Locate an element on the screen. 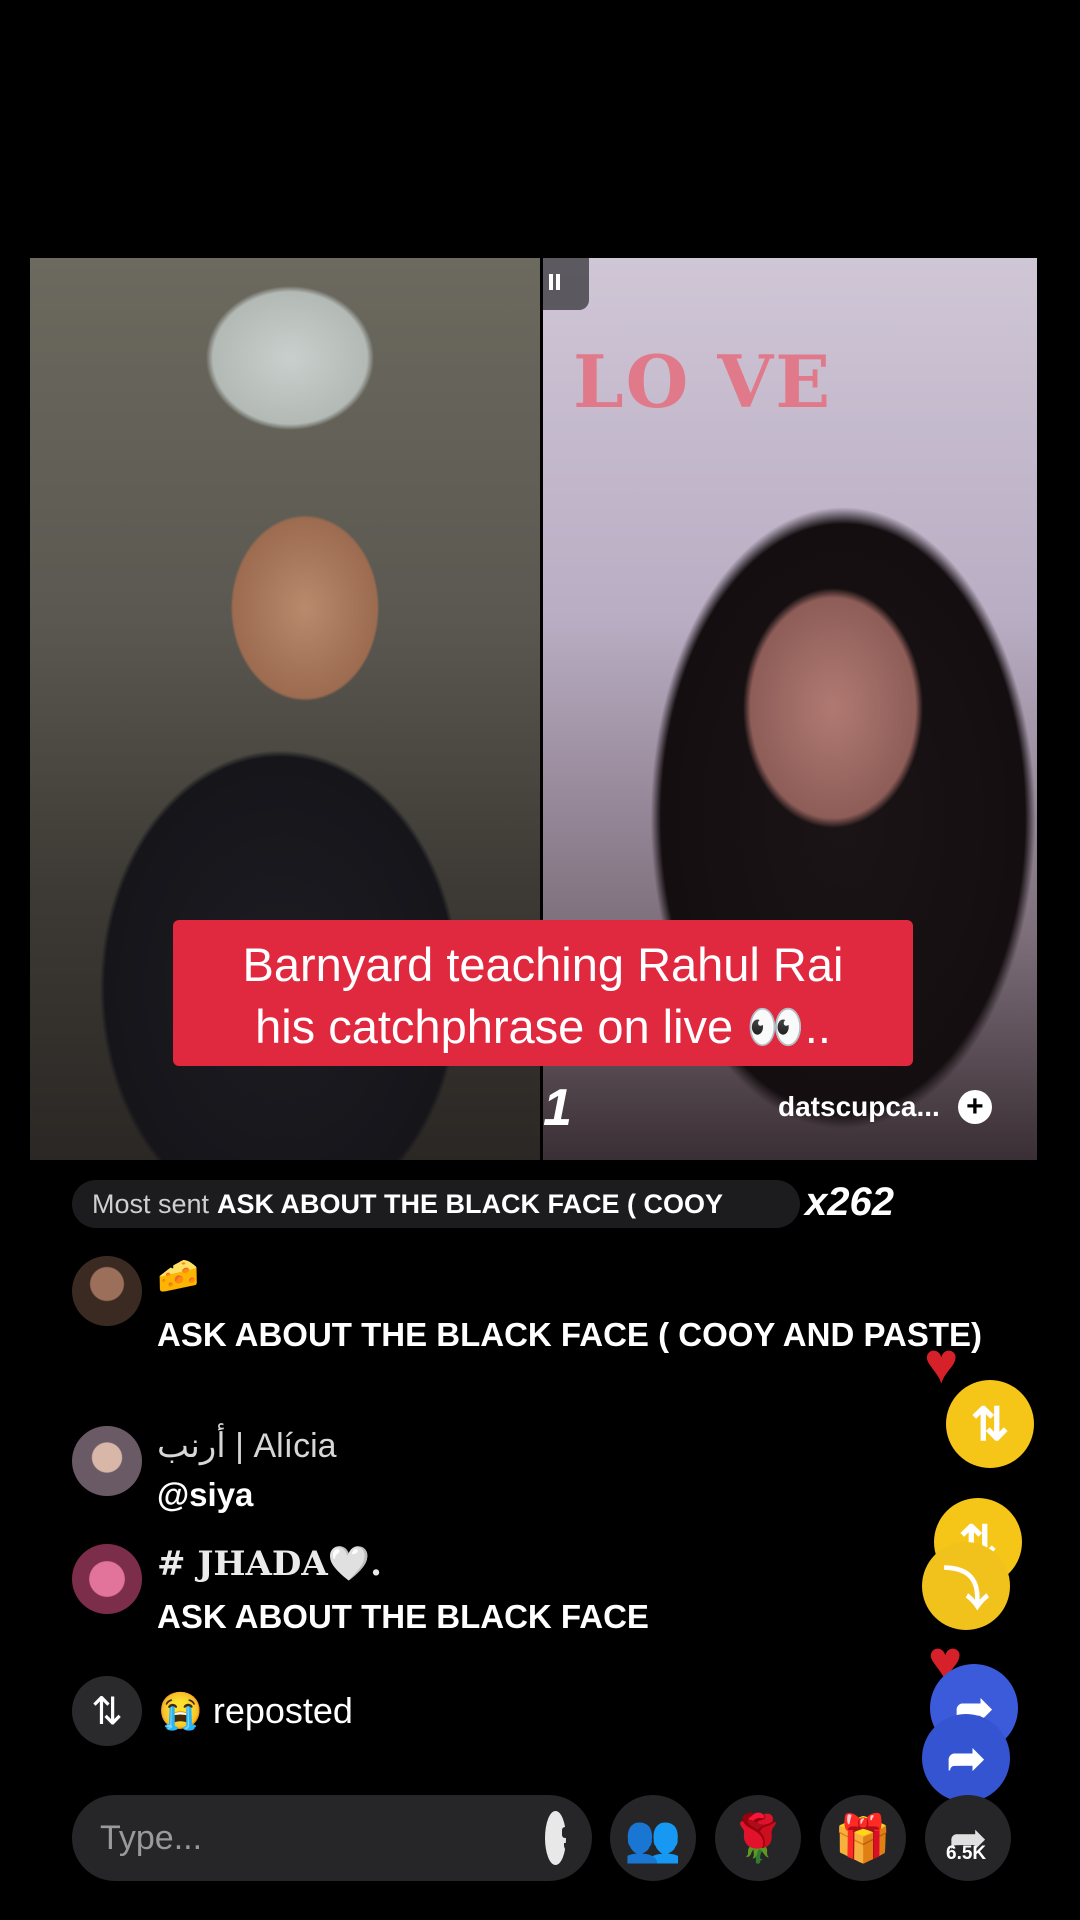  heart-icon: ♥ is located at coordinates (941, 1363).